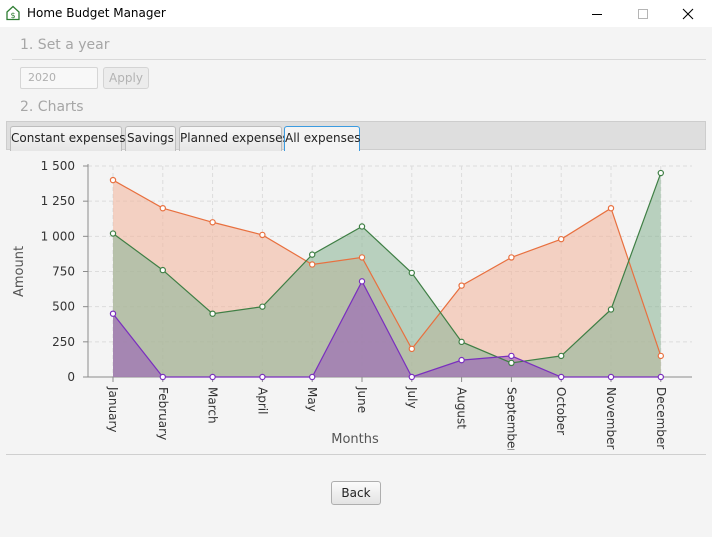  Describe the element at coordinates (322, 138) in the screenshot. I see `tab-all-expenses: All expenses` at that location.